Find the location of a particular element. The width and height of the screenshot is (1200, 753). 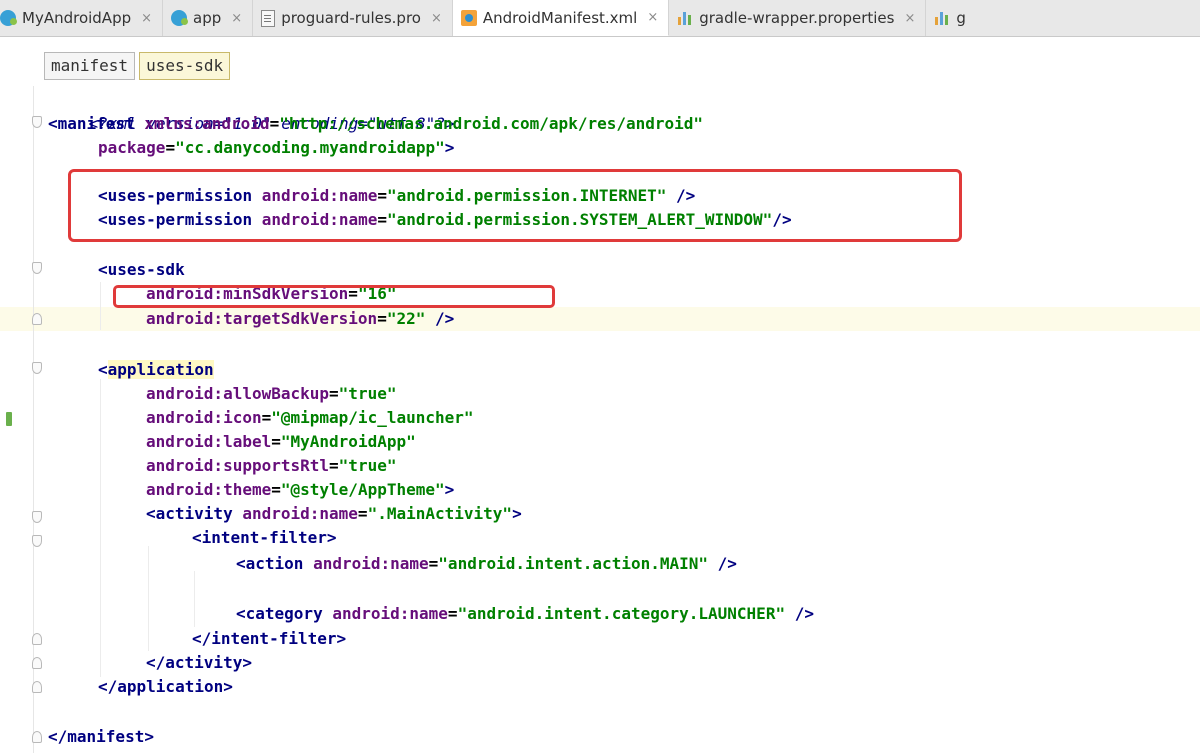

attr-value: "android.intent.category.LAUNCHER" is located at coordinates (621, 613).